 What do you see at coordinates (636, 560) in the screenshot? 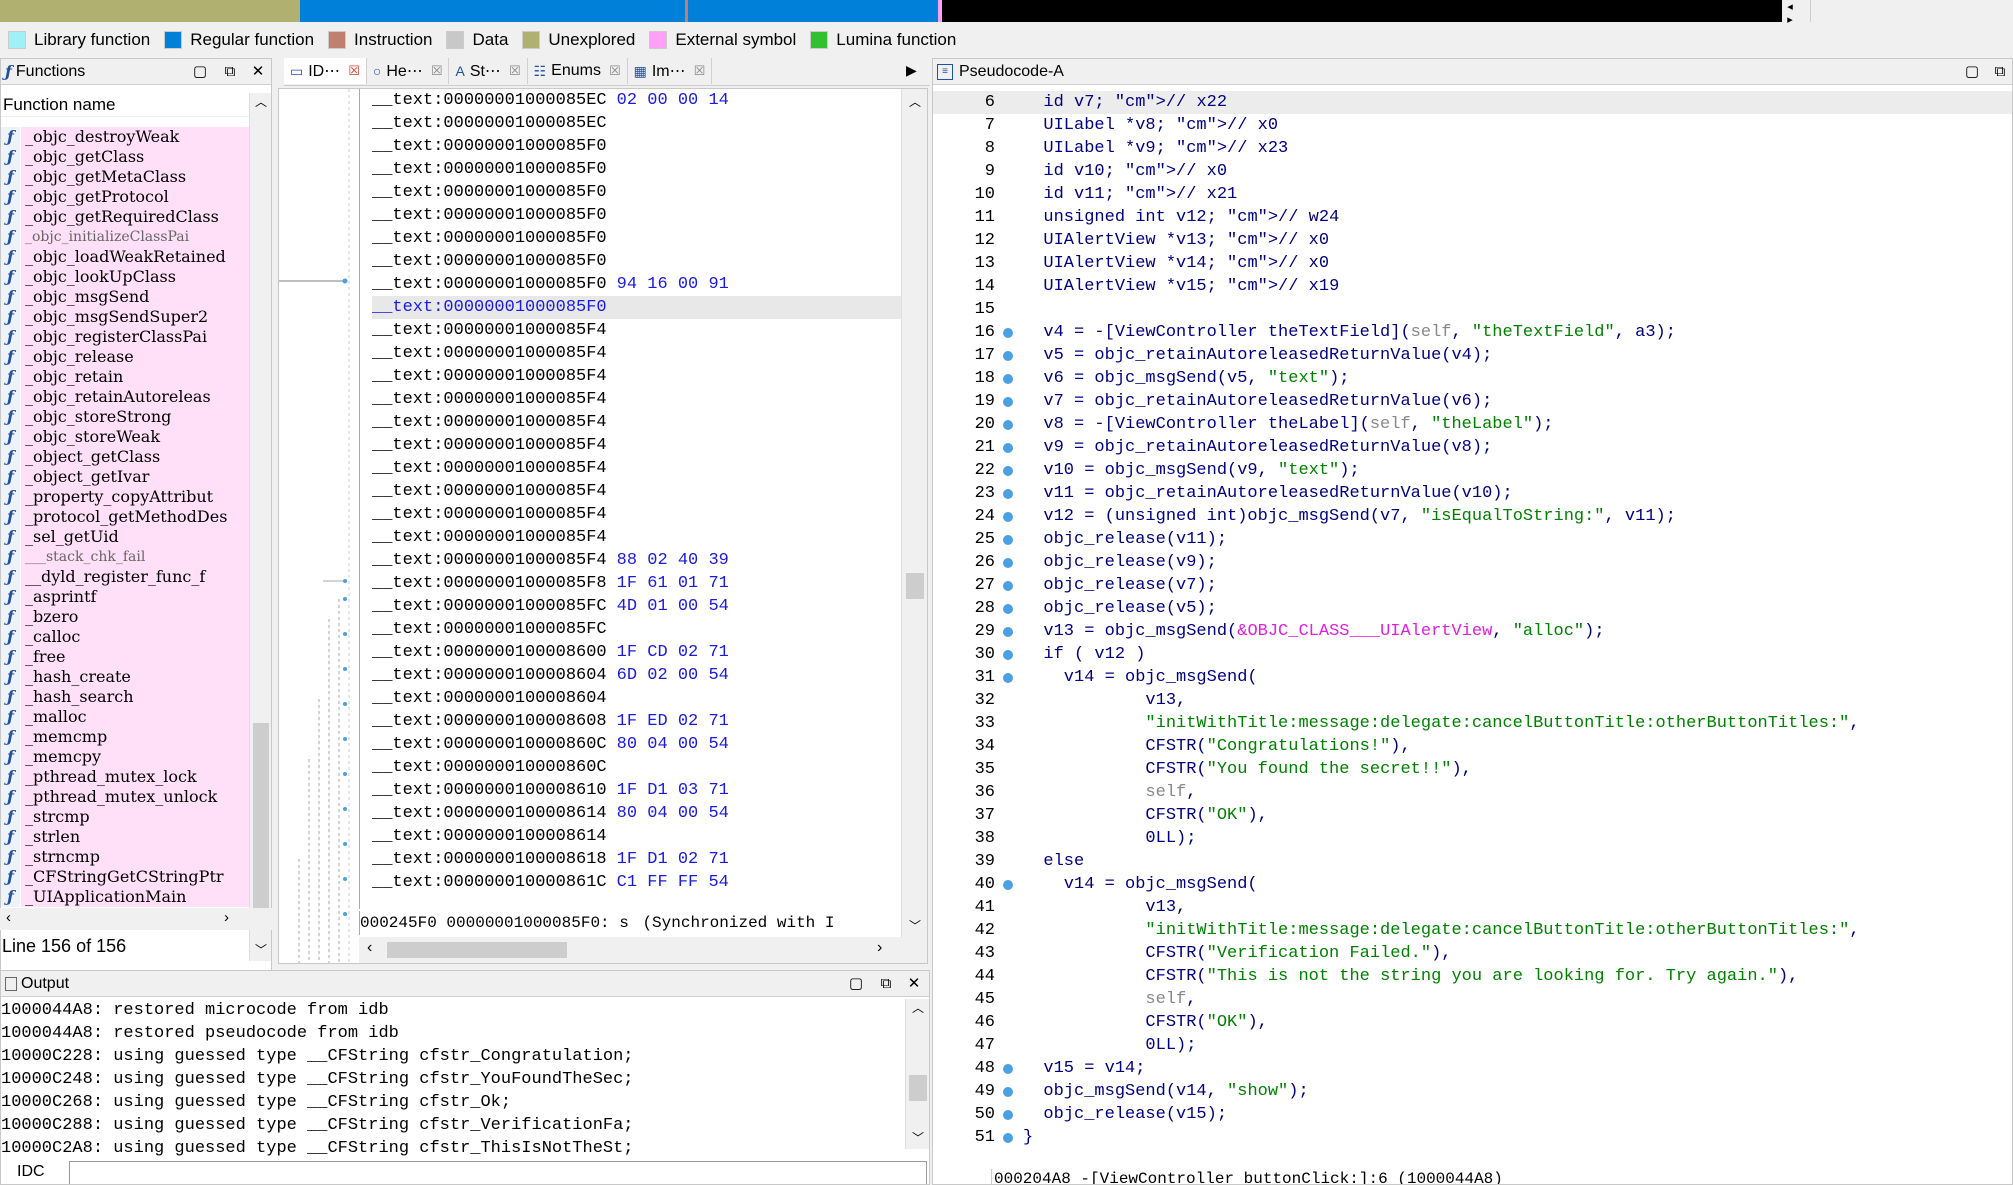
I see `disassembly-line: __text:00000001000085F4 88 02 40 39` at bounding box center [636, 560].